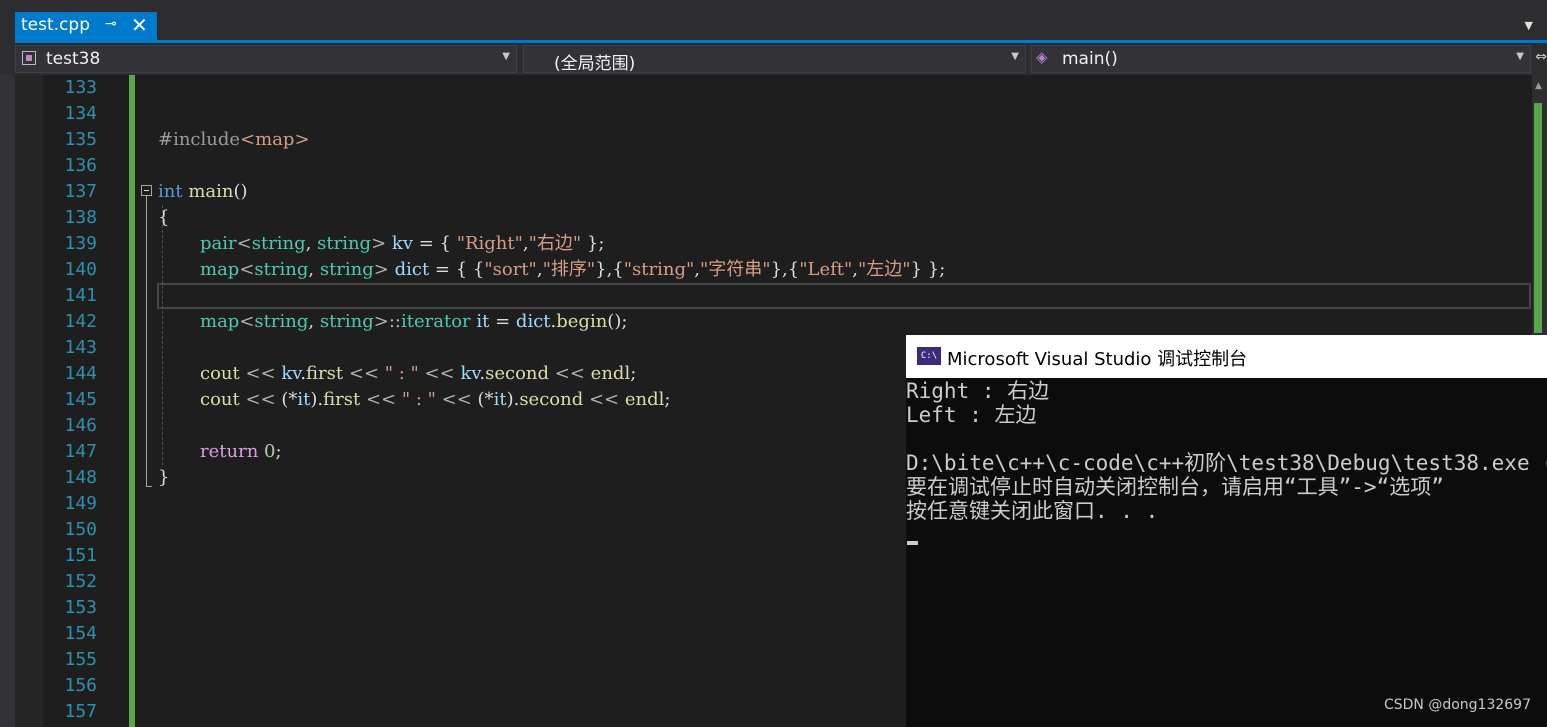  I want to click on console-line: Left : 左边, so click(971, 415).